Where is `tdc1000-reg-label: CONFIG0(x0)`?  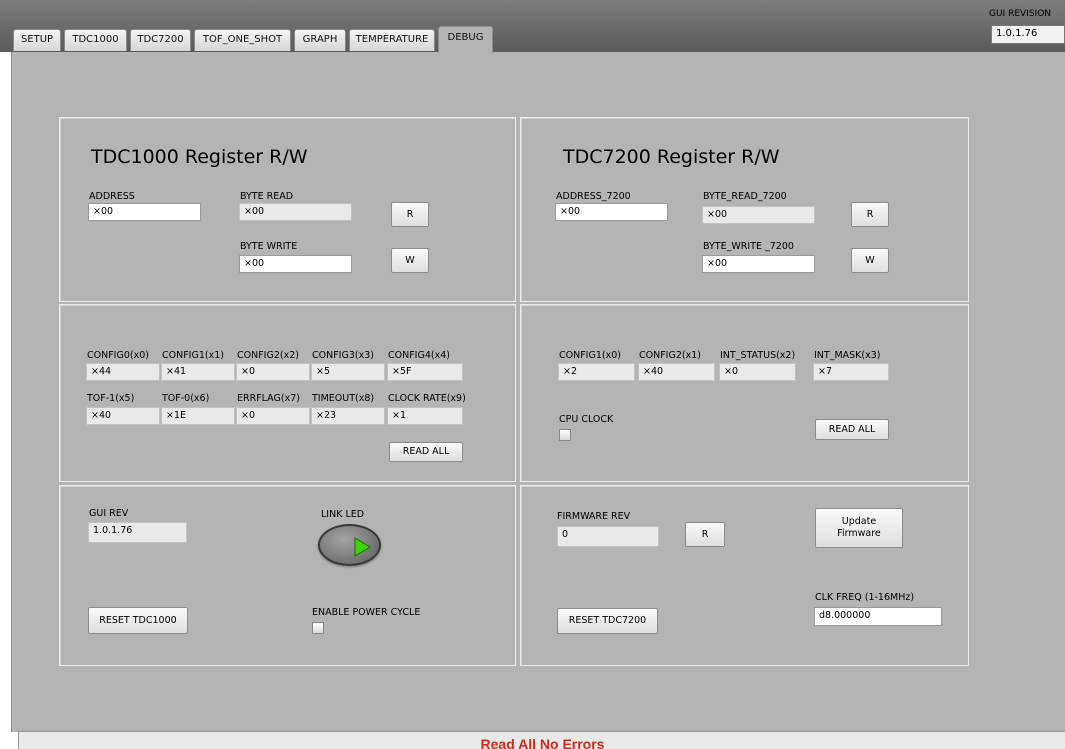
tdc1000-reg-label: CONFIG0(x0) is located at coordinates (118, 355).